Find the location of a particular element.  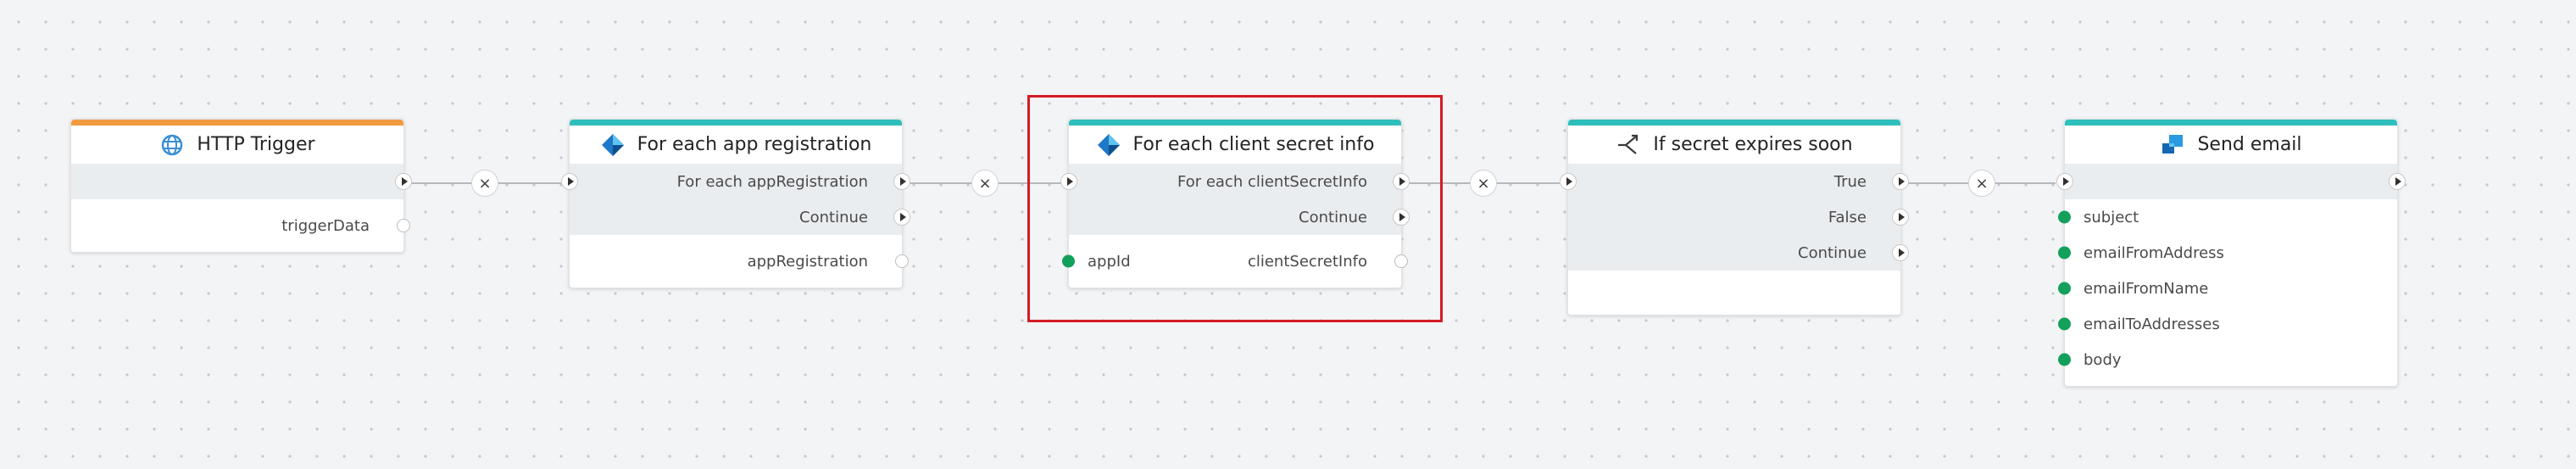

input-label: appId is located at coordinates (1109, 261).